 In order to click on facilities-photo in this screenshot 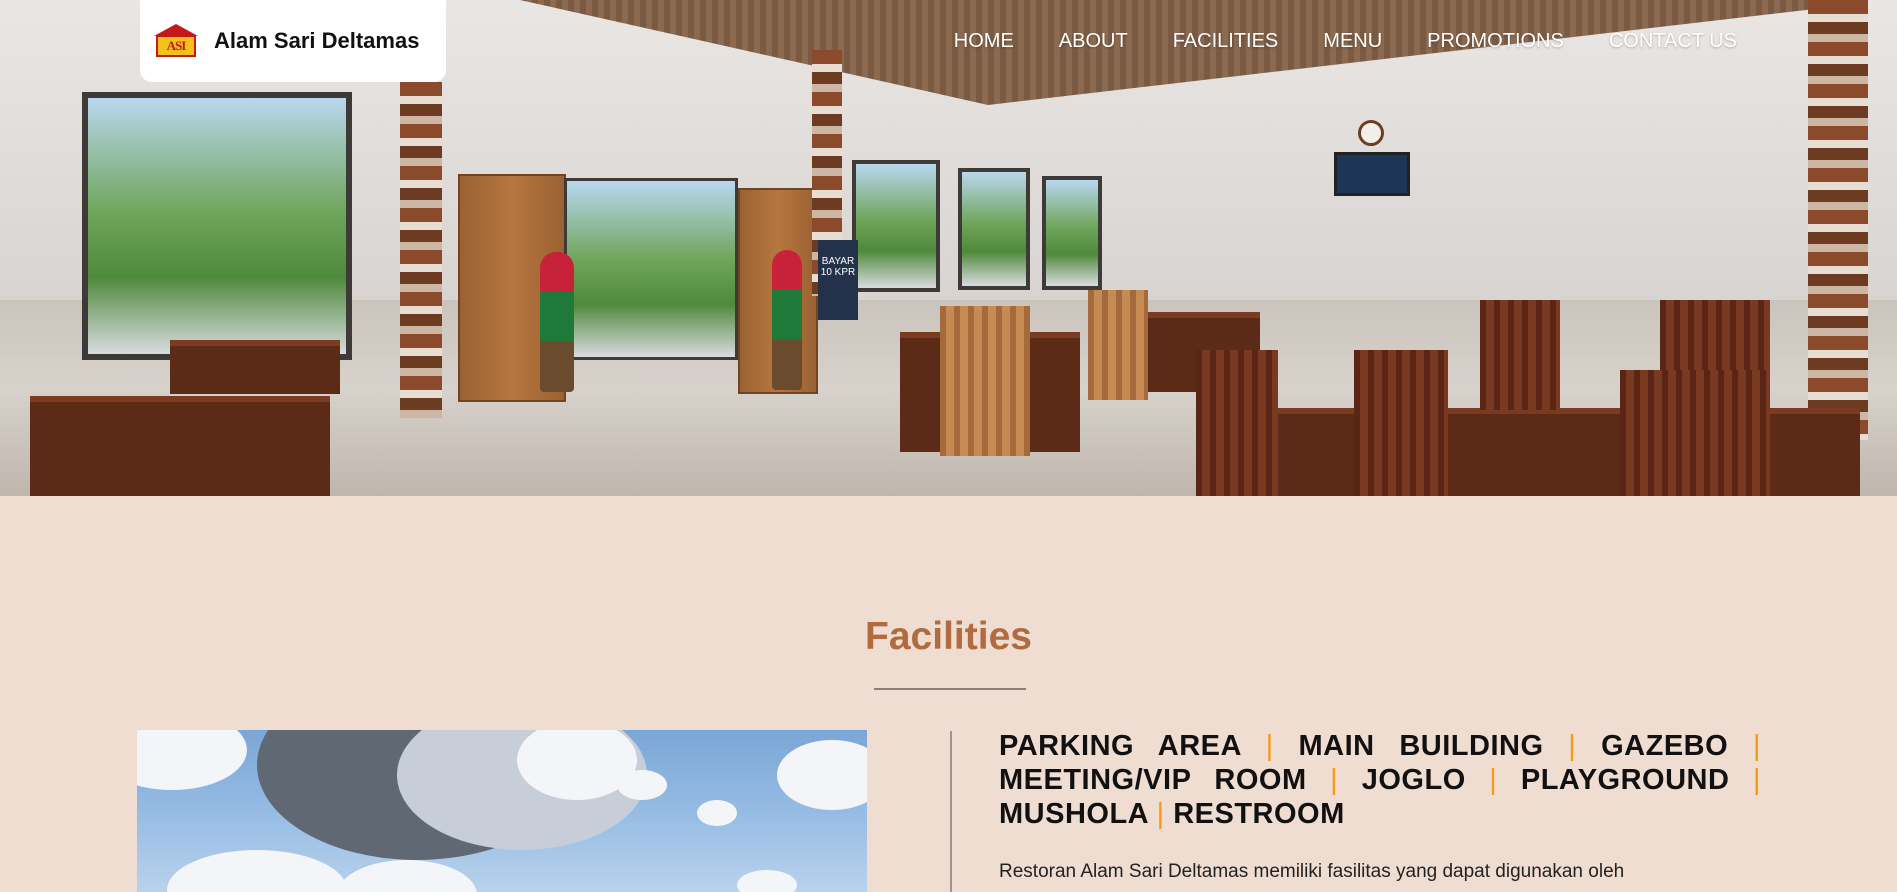, I will do `click(502, 811)`.